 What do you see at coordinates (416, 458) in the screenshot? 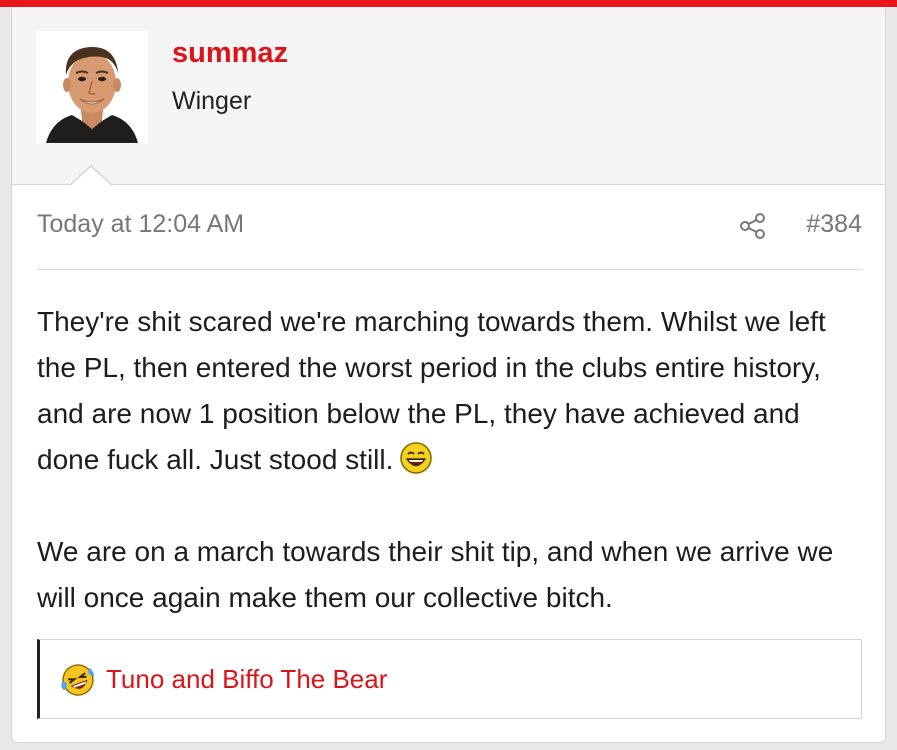
I see `laughing-face-icon` at bounding box center [416, 458].